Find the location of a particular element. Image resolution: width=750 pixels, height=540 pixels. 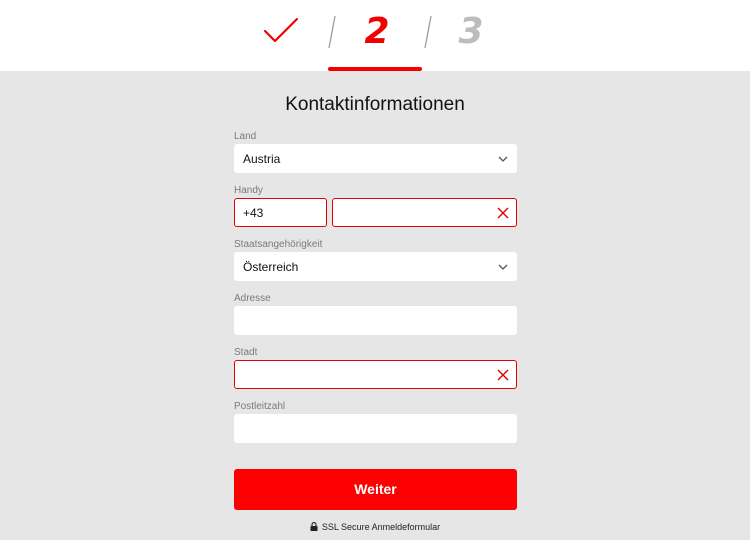

address-label: Adresse is located at coordinates (252, 298).